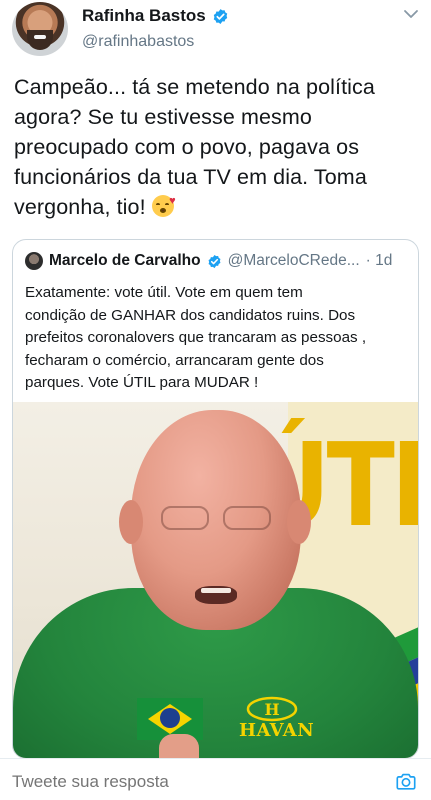 This screenshot has height=800, width=431. What do you see at coordinates (406, 781) in the screenshot?
I see `camera-icon` at bounding box center [406, 781].